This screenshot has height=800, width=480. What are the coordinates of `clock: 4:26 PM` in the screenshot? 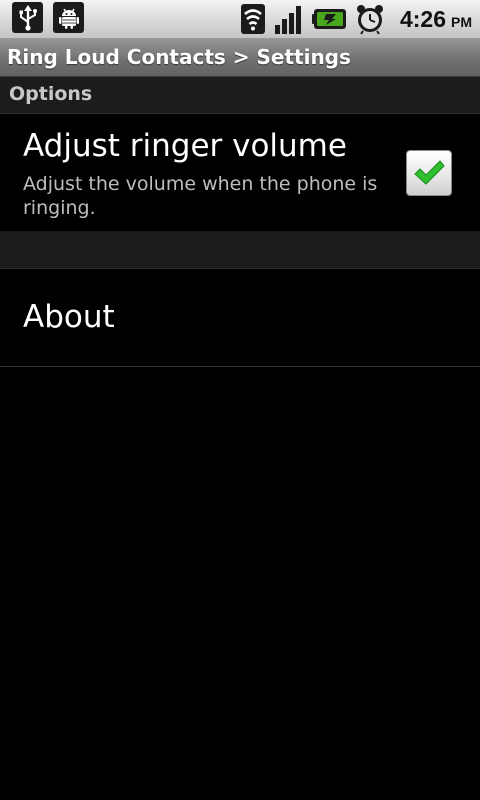 It's located at (436, 19).